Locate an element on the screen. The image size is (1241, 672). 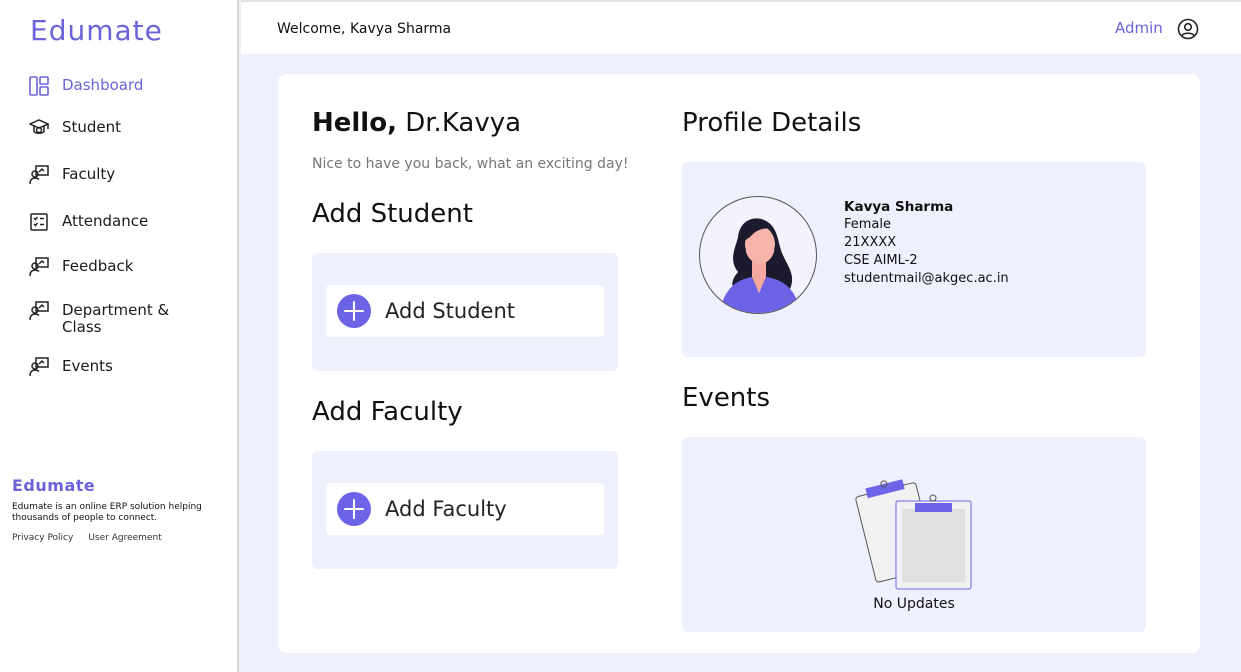
greeting-name: Dr.Kavya is located at coordinates (463, 123).